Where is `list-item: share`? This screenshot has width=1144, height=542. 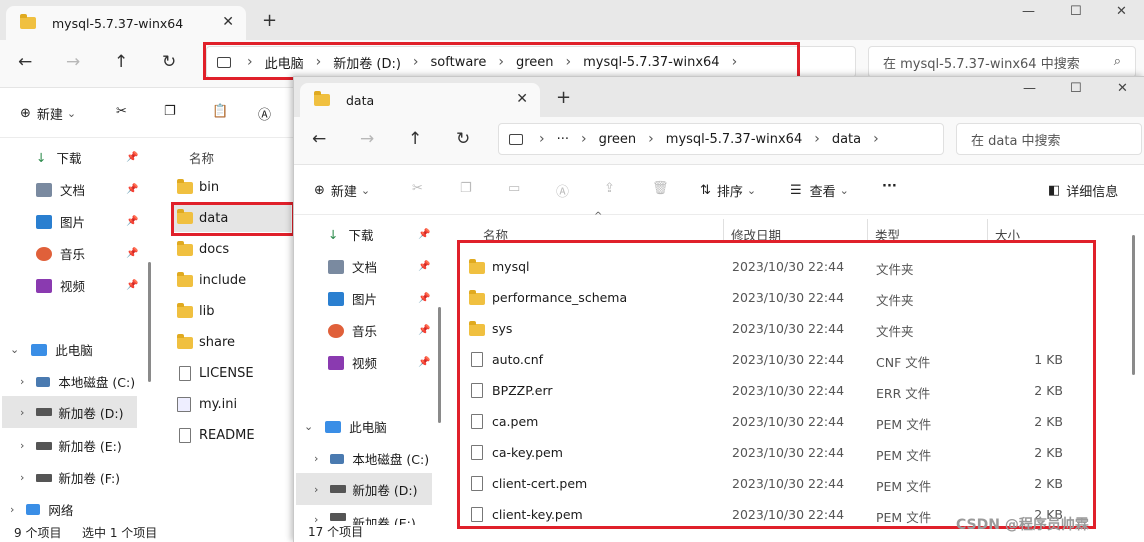
list-item: share is located at coordinates (206, 341).